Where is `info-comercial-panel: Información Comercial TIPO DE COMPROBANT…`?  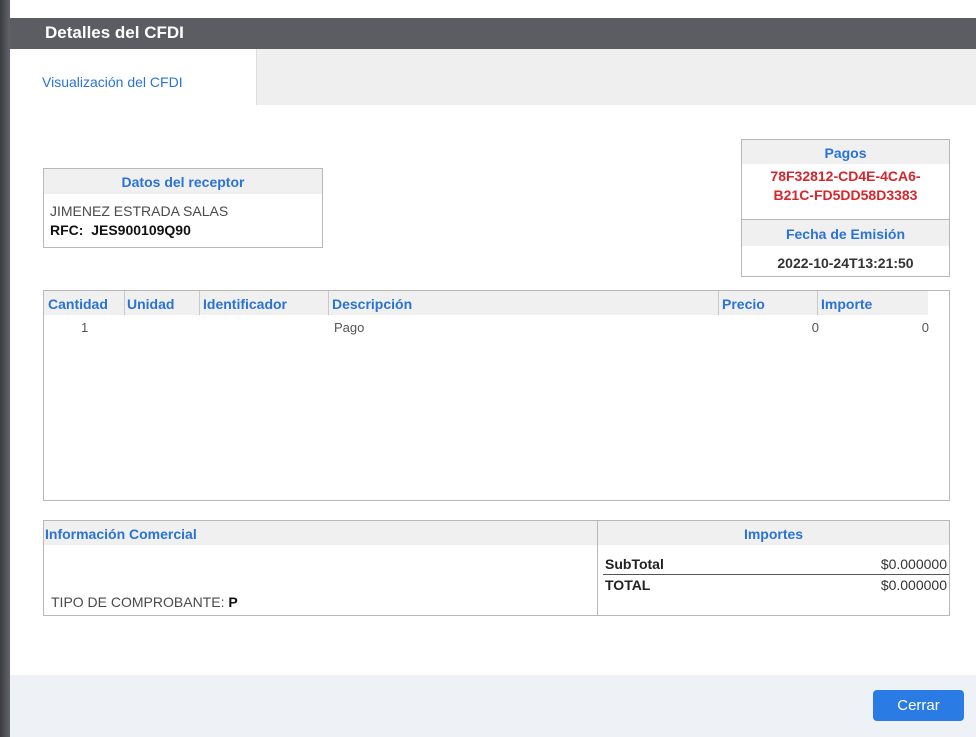 info-comercial-panel: Información Comercial TIPO DE COMPROBANT… is located at coordinates (320, 568).